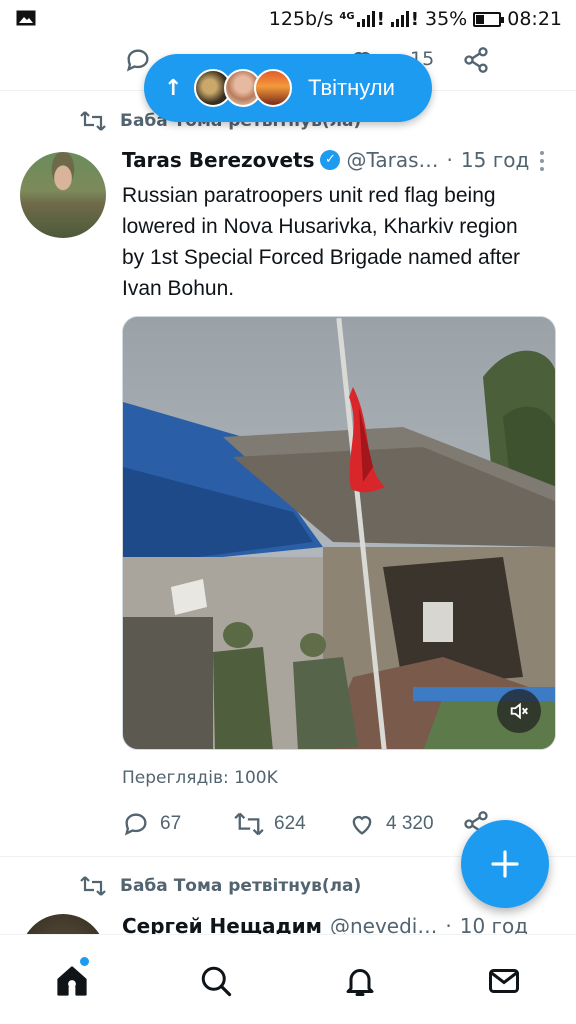 The width and height of the screenshot is (576, 1024). Describe the element at coordinates (414, 19) in the screenshot. I see `signal-excl-icon-2: !` at that location.